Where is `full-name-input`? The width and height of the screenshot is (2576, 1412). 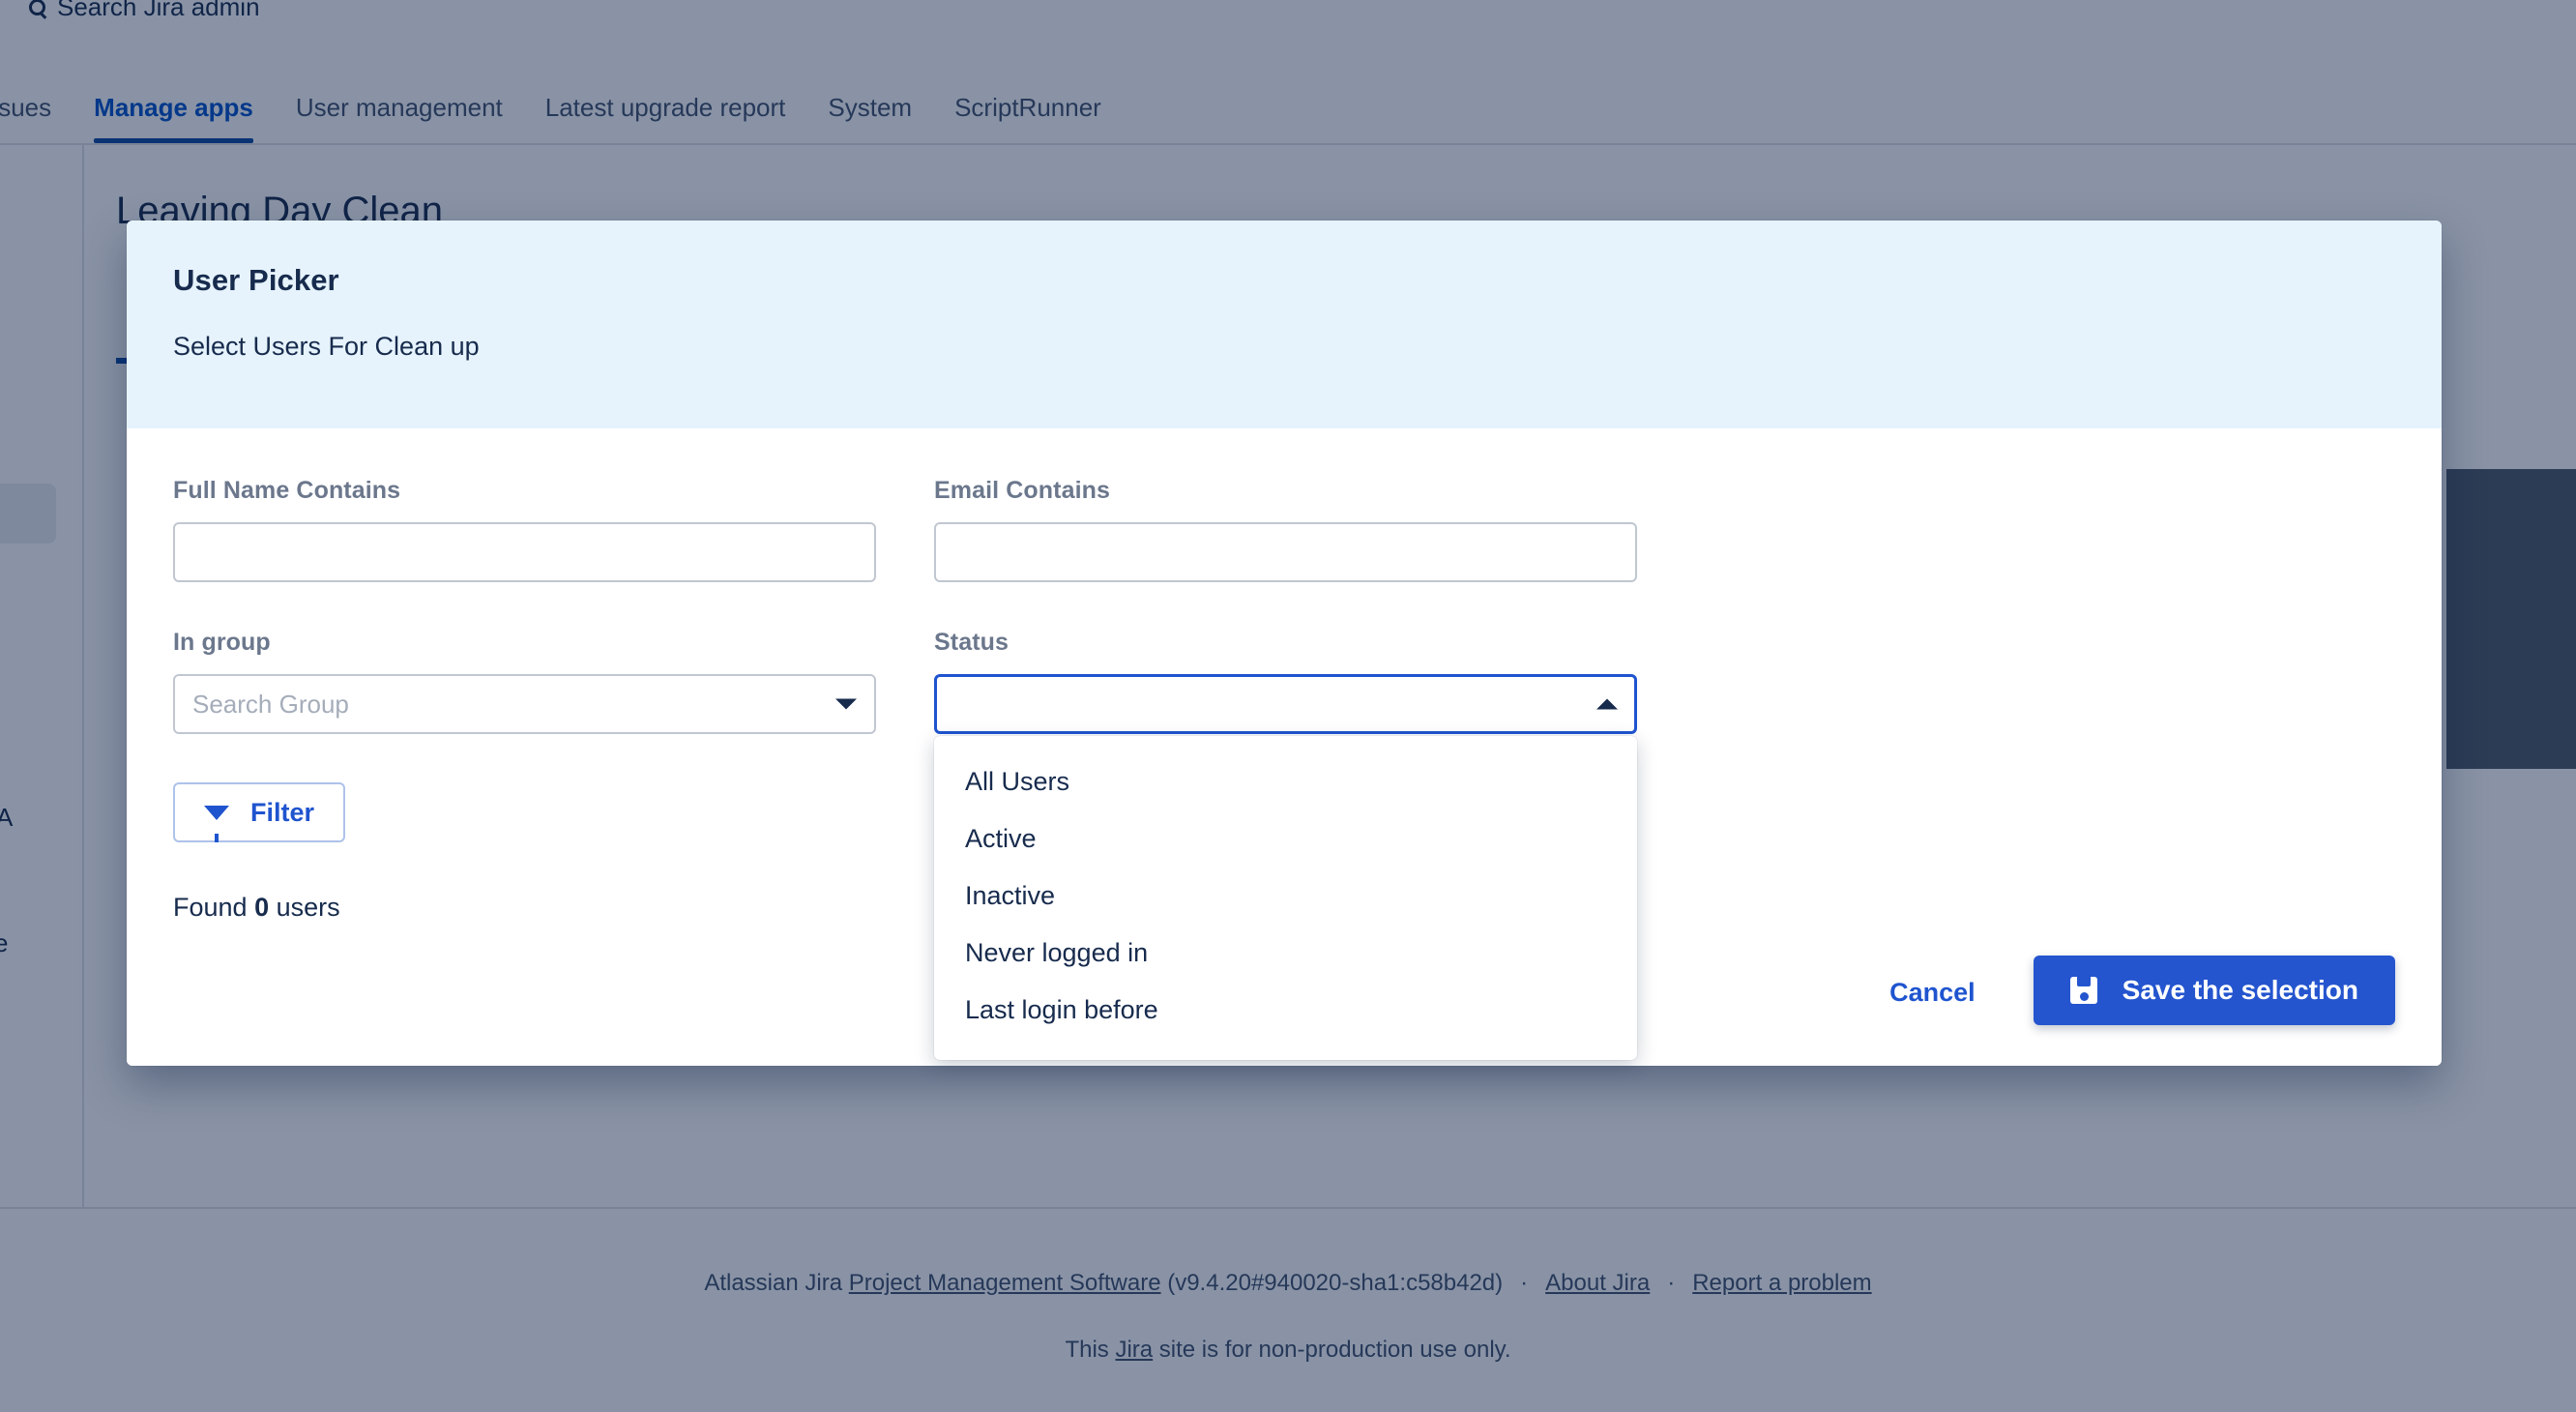 full-name-input is located at coordinates (524, 552).